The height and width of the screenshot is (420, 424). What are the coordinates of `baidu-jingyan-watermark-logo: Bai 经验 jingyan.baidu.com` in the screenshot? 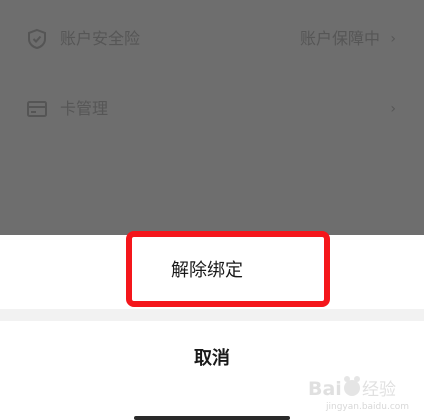 It's located at (358, 394).